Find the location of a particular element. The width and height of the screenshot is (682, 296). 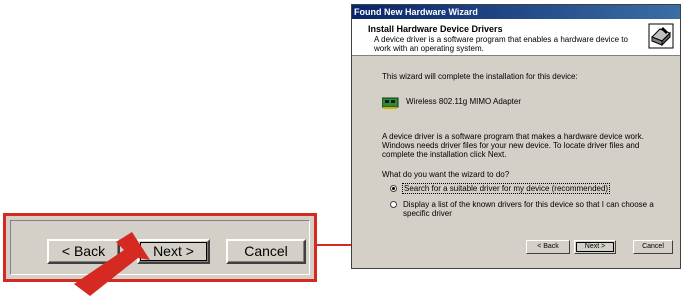

window-title: Found New Hardware Wizard is located at coordinates (516, 12).